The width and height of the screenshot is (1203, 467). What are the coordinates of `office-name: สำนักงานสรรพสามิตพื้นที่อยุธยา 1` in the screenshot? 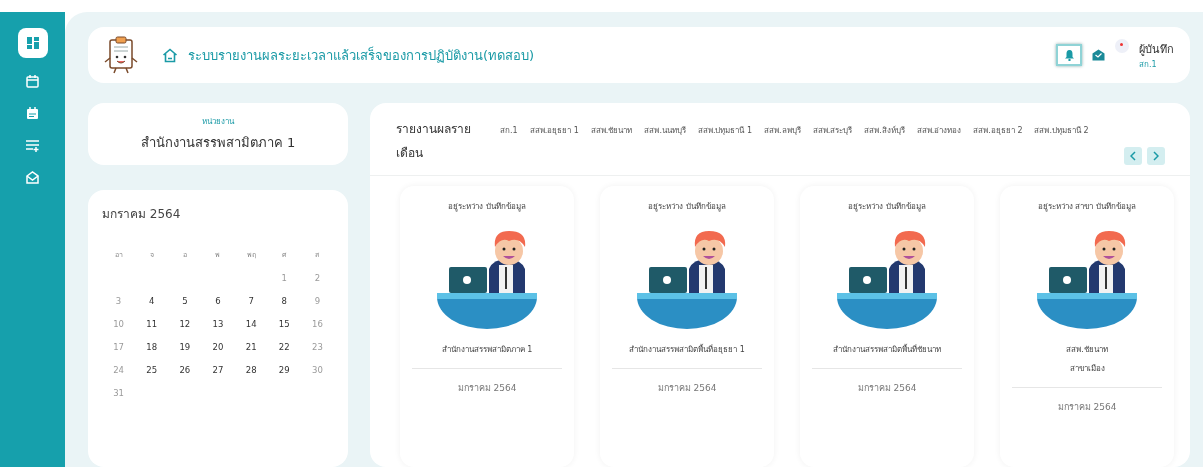 It's located at (687, 349).